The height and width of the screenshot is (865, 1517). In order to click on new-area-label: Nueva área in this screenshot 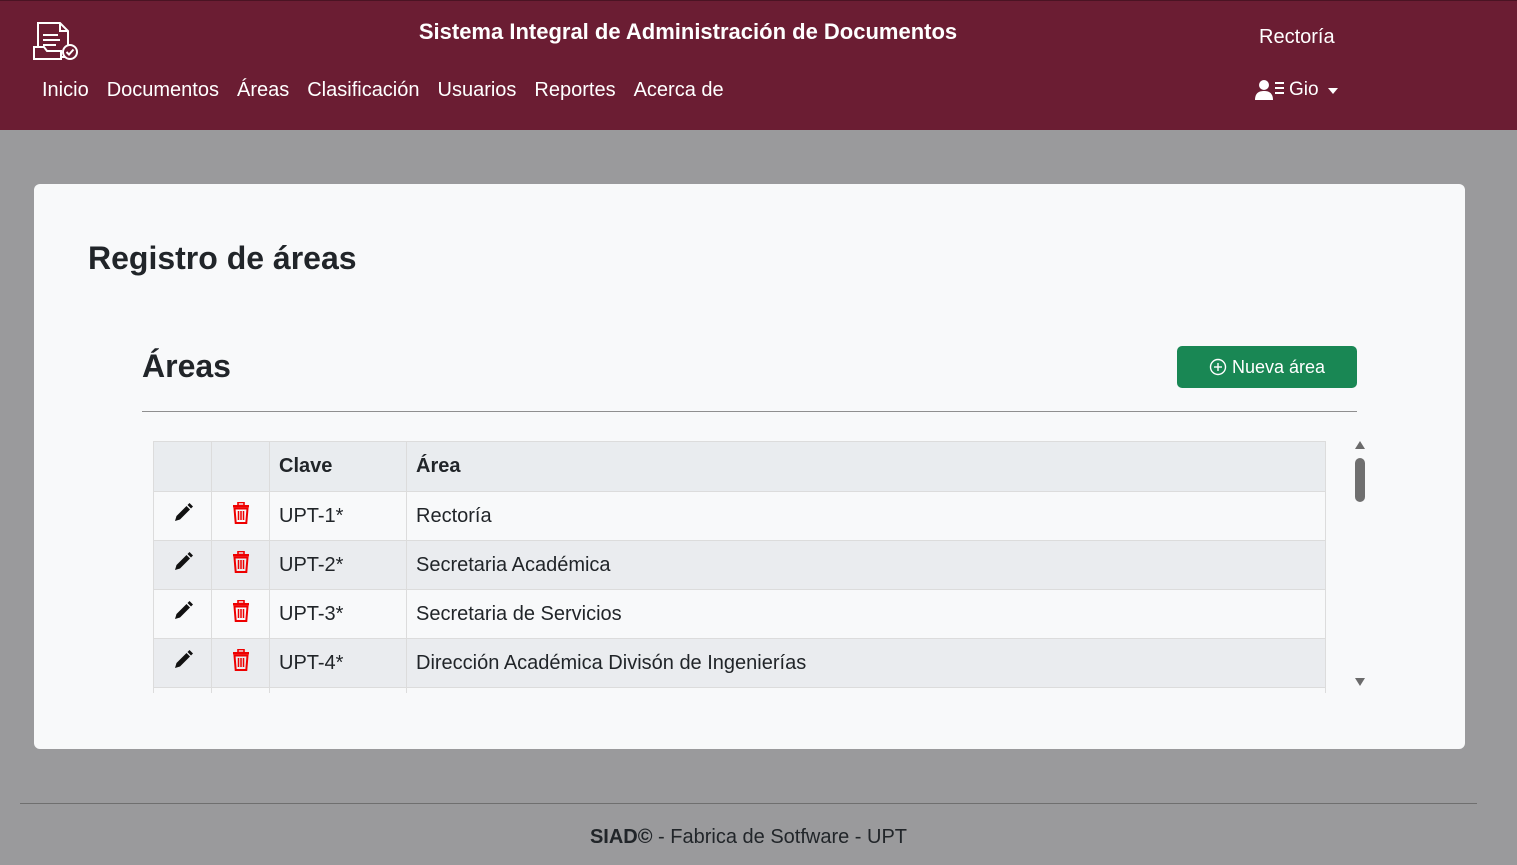, I will do `click(1278, 366)`.